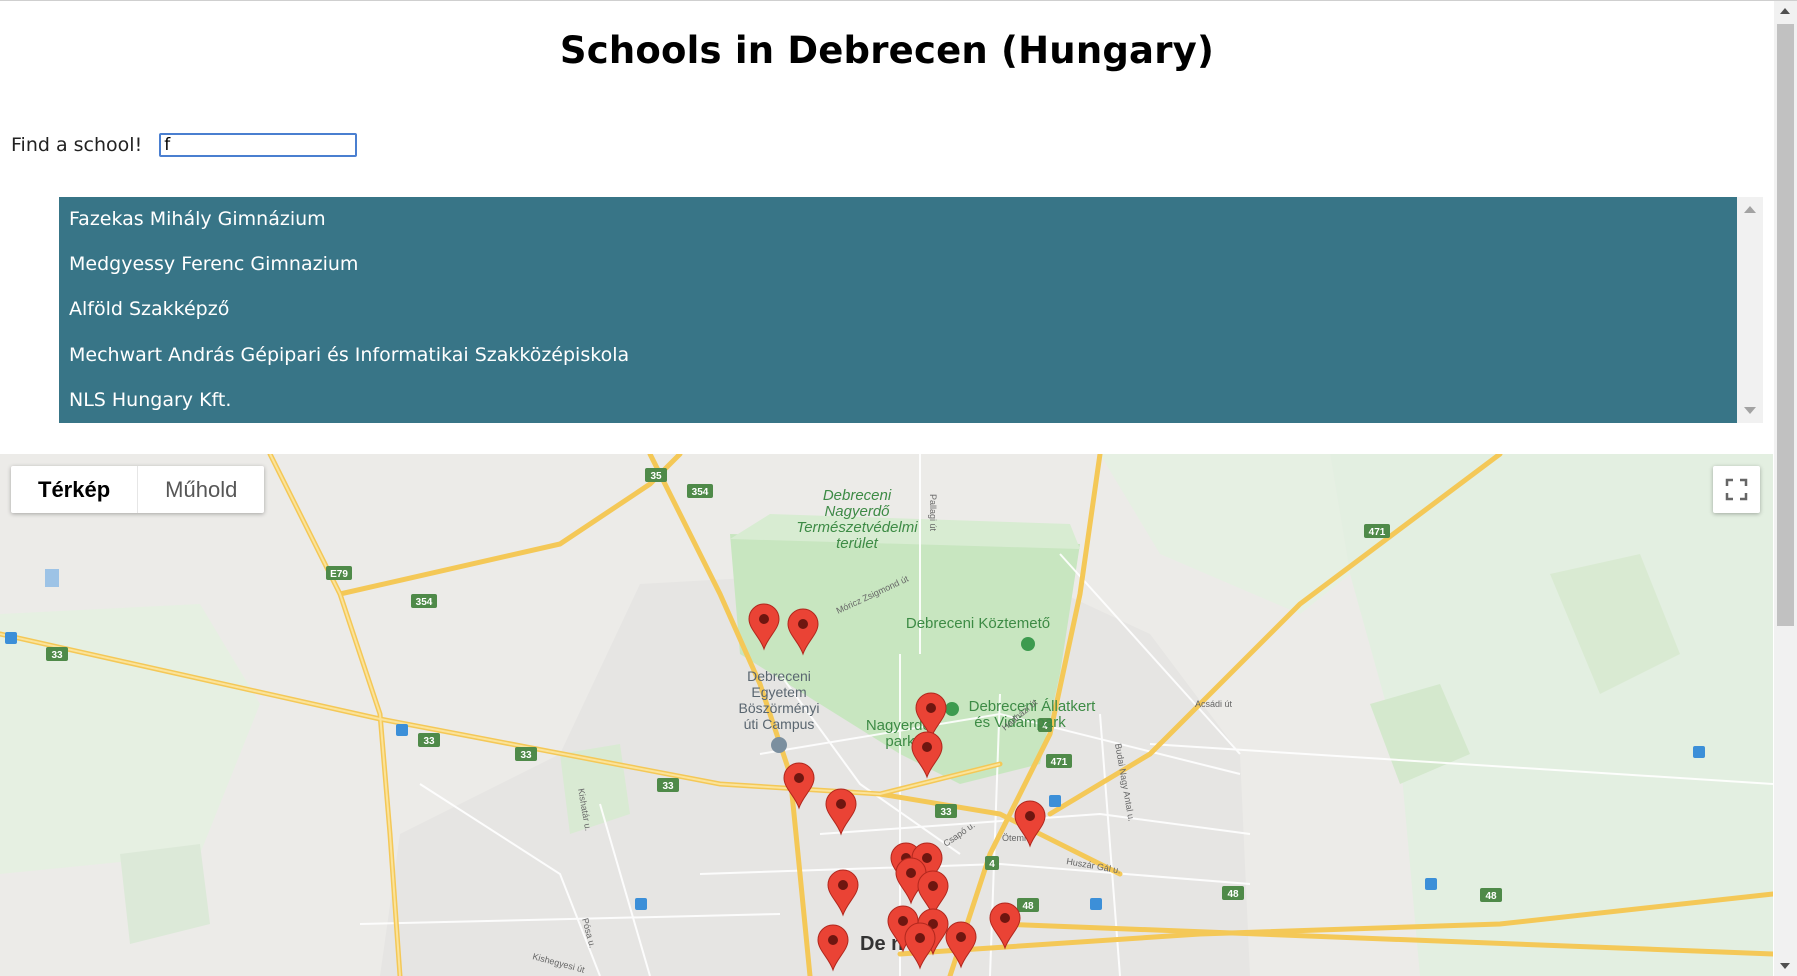 The image size is (1797, 976). Describe the element at coordinates (258, 145) in the screenshot. I see `search-input` at that location.